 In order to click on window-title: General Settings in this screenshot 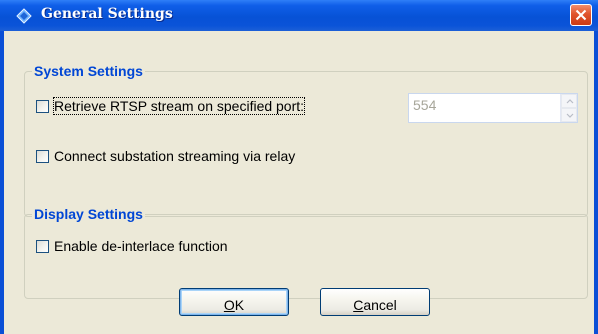, I will do `click(107, 14)`.